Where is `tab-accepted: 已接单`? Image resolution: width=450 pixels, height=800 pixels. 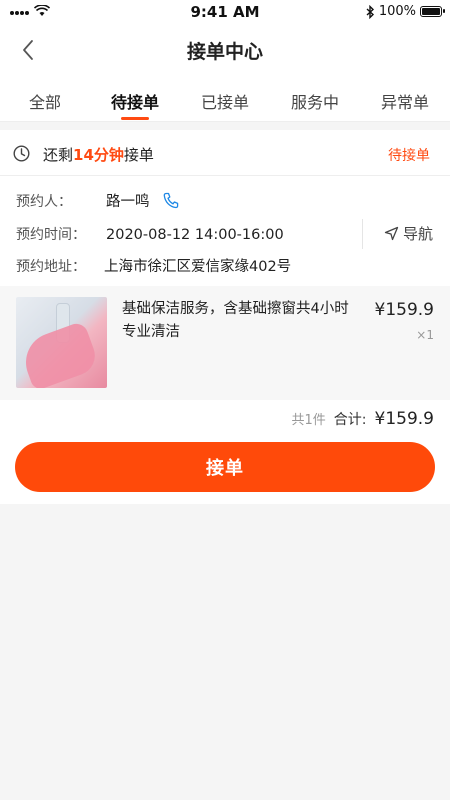 tab-accepted: 已接单 is located at coordinates (225, 98).